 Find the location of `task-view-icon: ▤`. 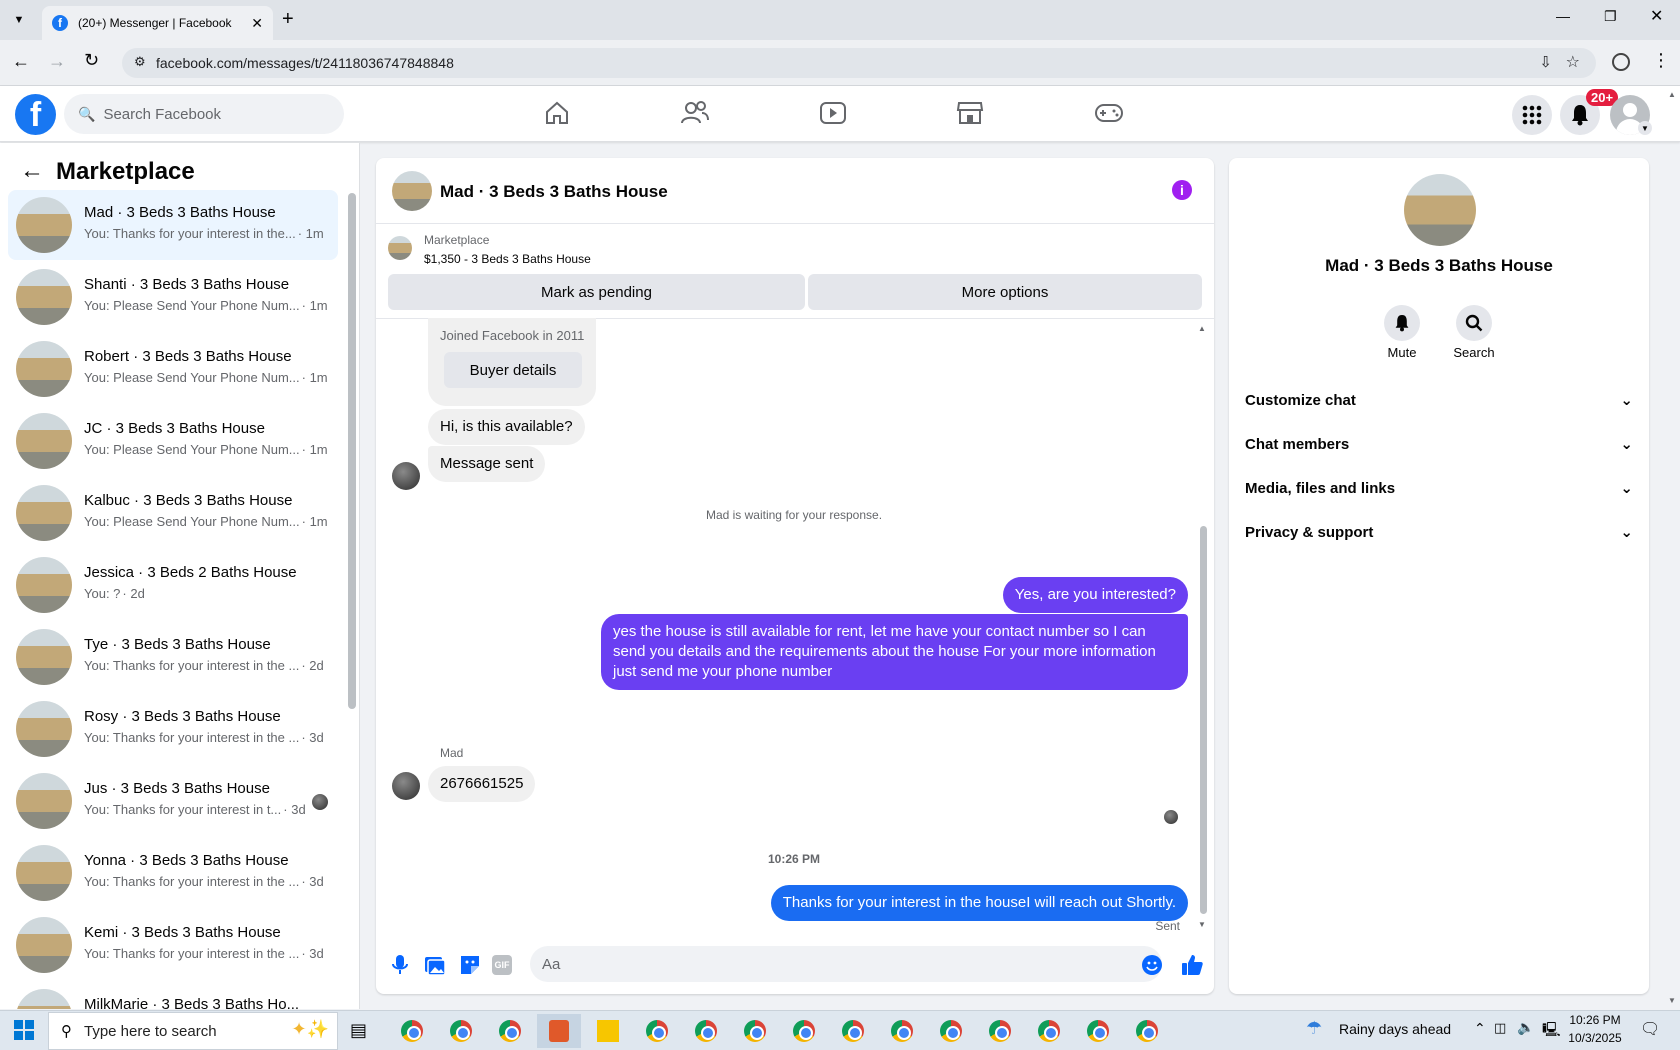

task-view-icon: ▤ is located at coordinates (358, 1030).